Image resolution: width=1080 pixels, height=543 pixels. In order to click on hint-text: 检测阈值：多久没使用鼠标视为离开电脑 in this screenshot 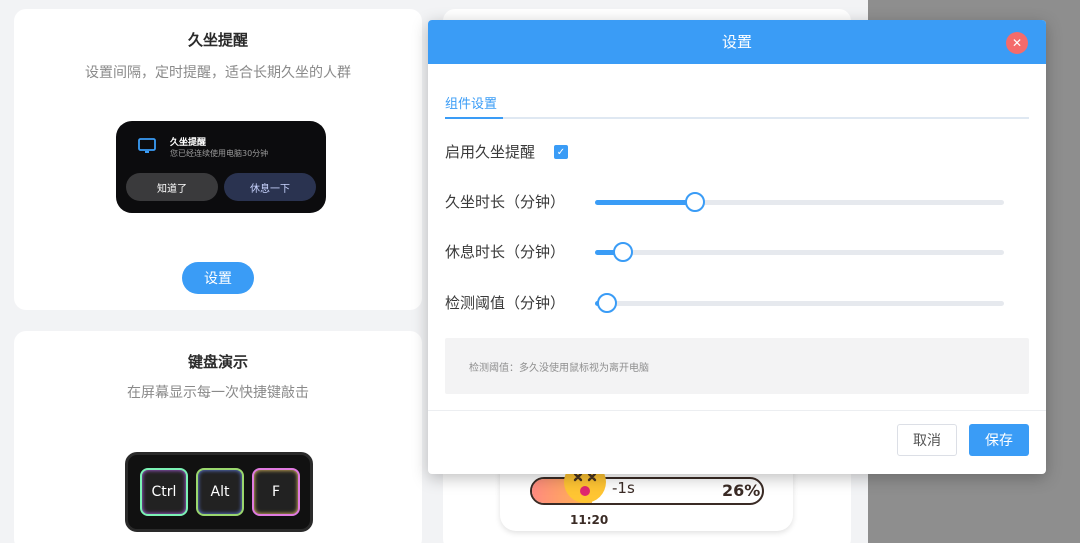, I will do `click(559, 368)`.